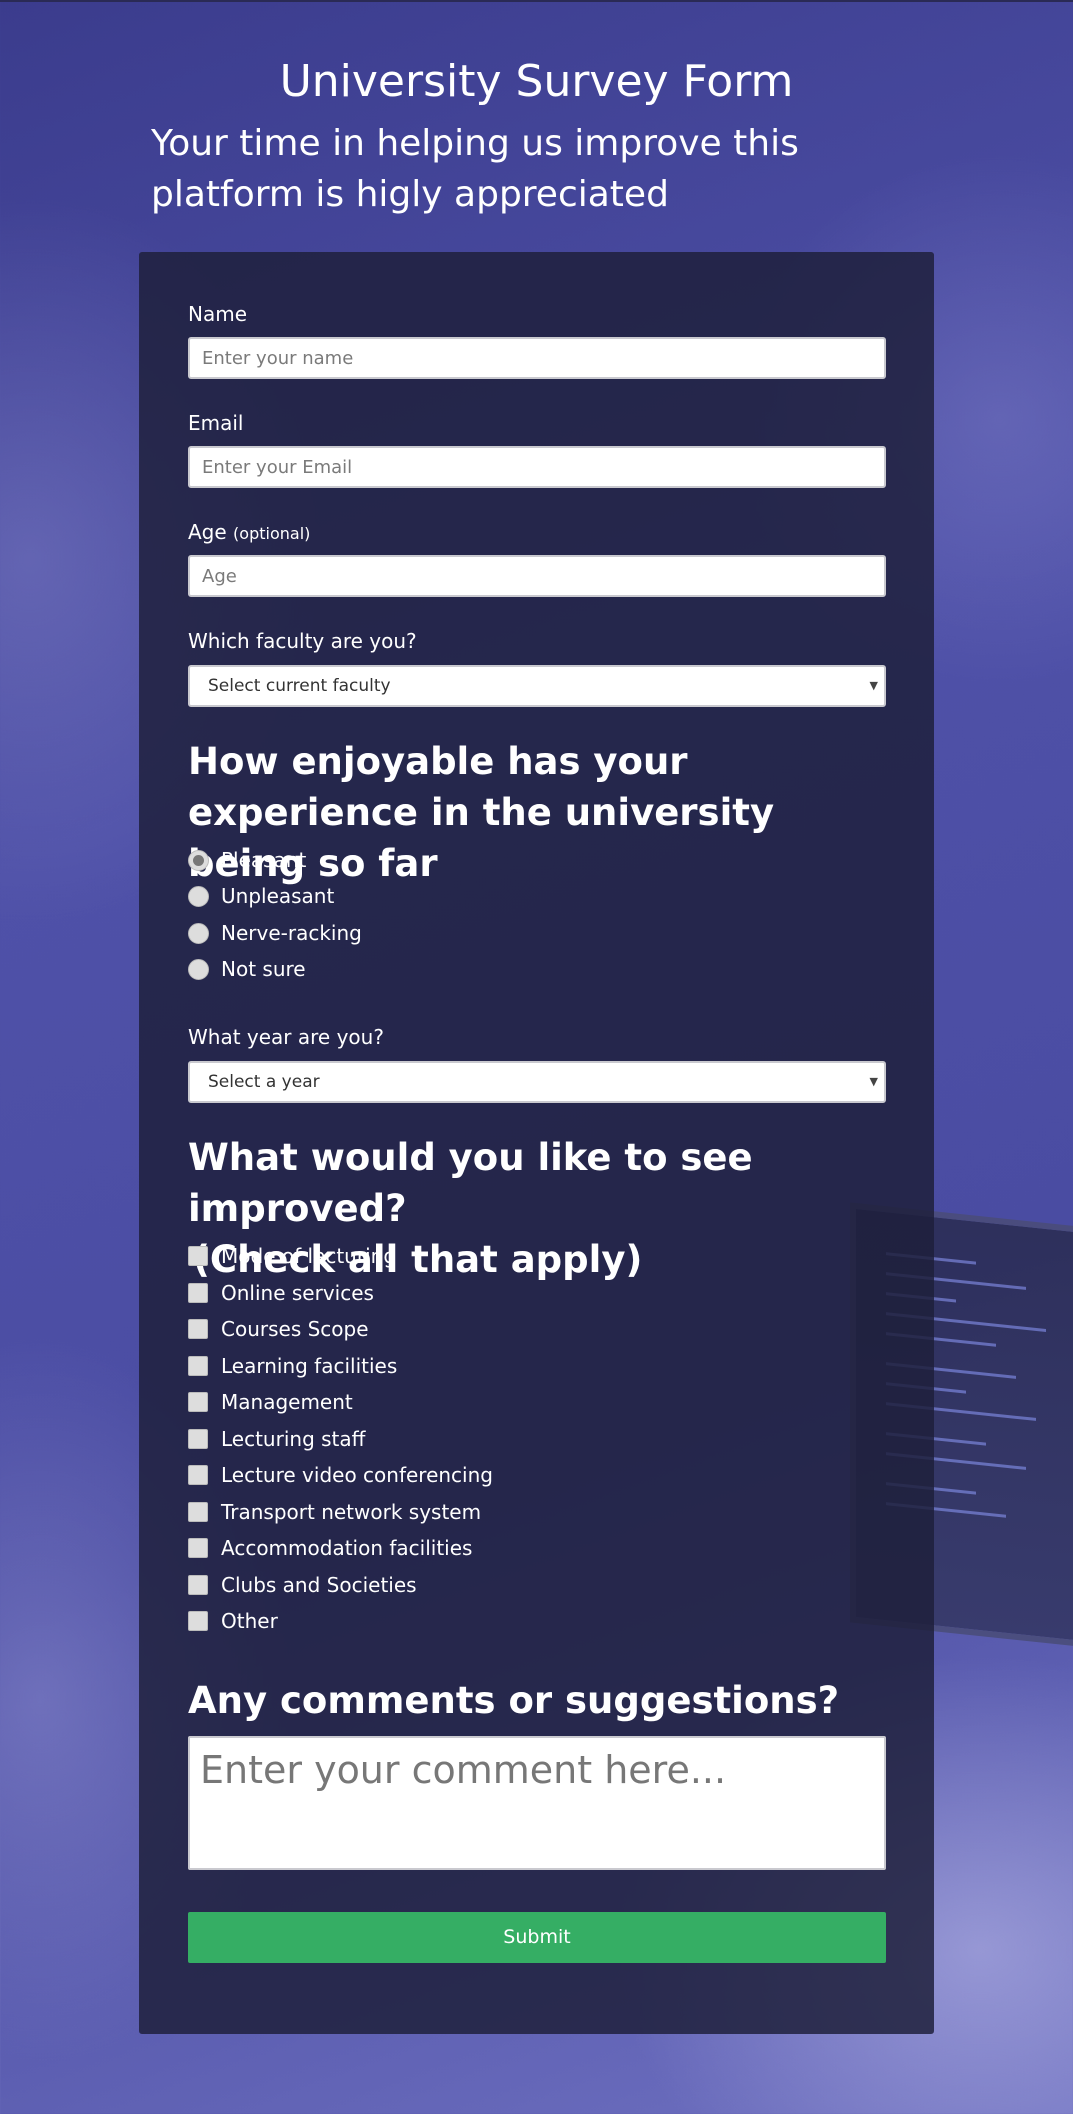 This screenshot has width=1073, height=2114. Describe the element at coordinates (537, 358) in the screenshot. I see `name-input` at that location.